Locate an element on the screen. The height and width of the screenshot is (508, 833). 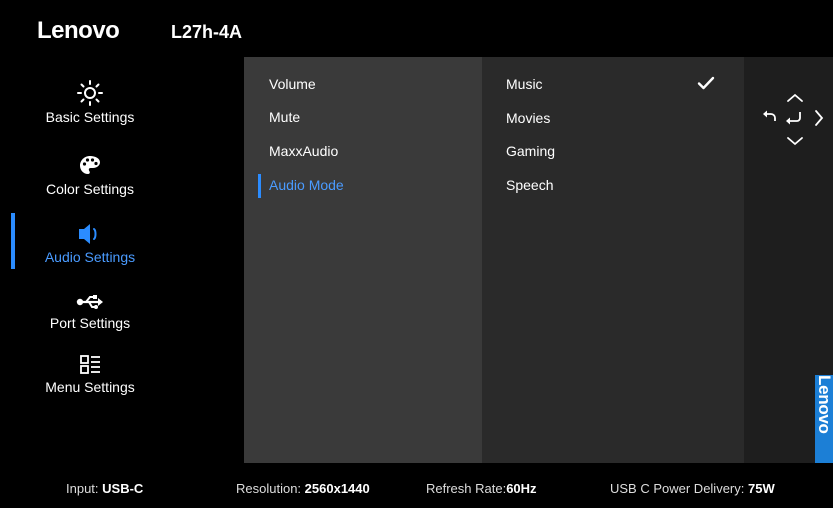
navigation-pad is located at coordinates (793, 119).